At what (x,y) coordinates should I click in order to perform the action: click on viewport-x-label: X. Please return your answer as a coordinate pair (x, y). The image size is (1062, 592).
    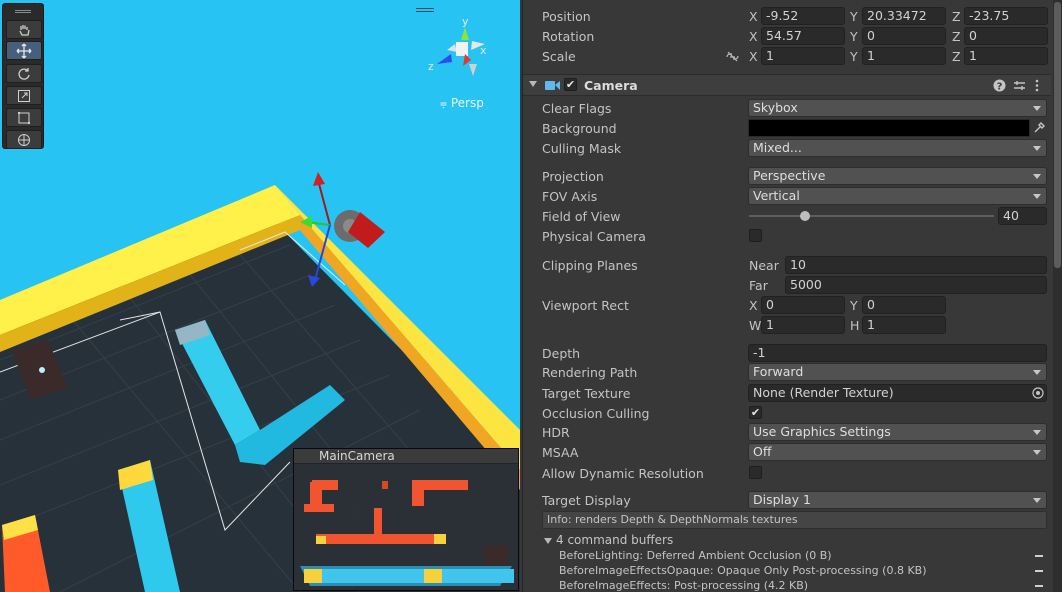
    Looking at the image, I should click on (753, 305).